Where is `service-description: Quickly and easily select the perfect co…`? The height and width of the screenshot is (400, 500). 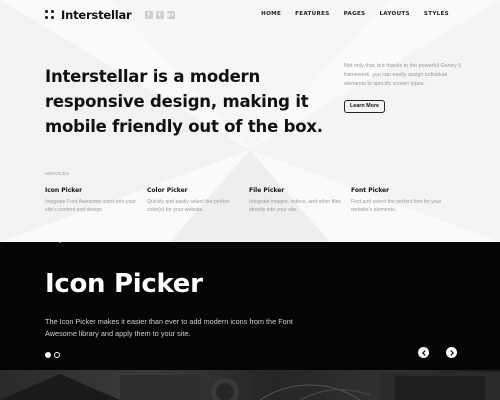 service-description: Quickly and easily select the perfect co… is located at coordinates (188, 206).